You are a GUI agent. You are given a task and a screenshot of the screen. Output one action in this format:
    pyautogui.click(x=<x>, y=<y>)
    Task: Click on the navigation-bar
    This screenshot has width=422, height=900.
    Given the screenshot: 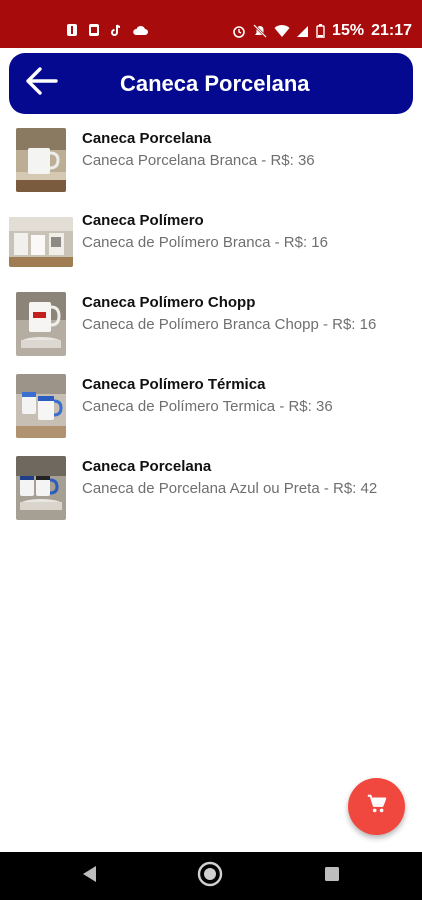 What is the action you would take?
    pyautogui.click(x=211, y=876)
    